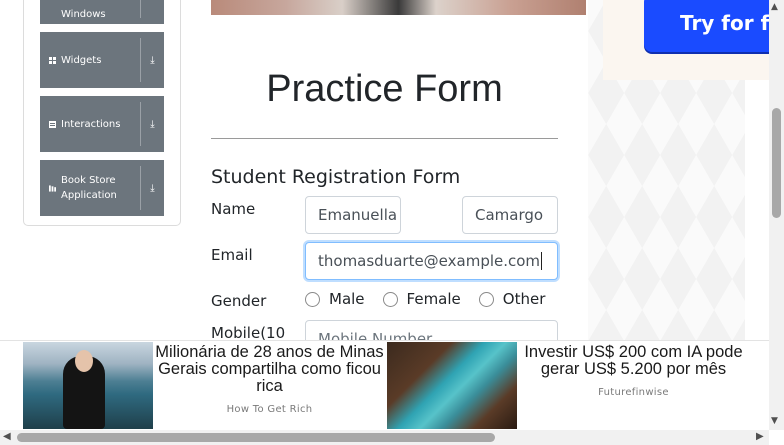  I want to click on sidebar-group-book-store: Book Store Application ⤓, so click(102, 188).